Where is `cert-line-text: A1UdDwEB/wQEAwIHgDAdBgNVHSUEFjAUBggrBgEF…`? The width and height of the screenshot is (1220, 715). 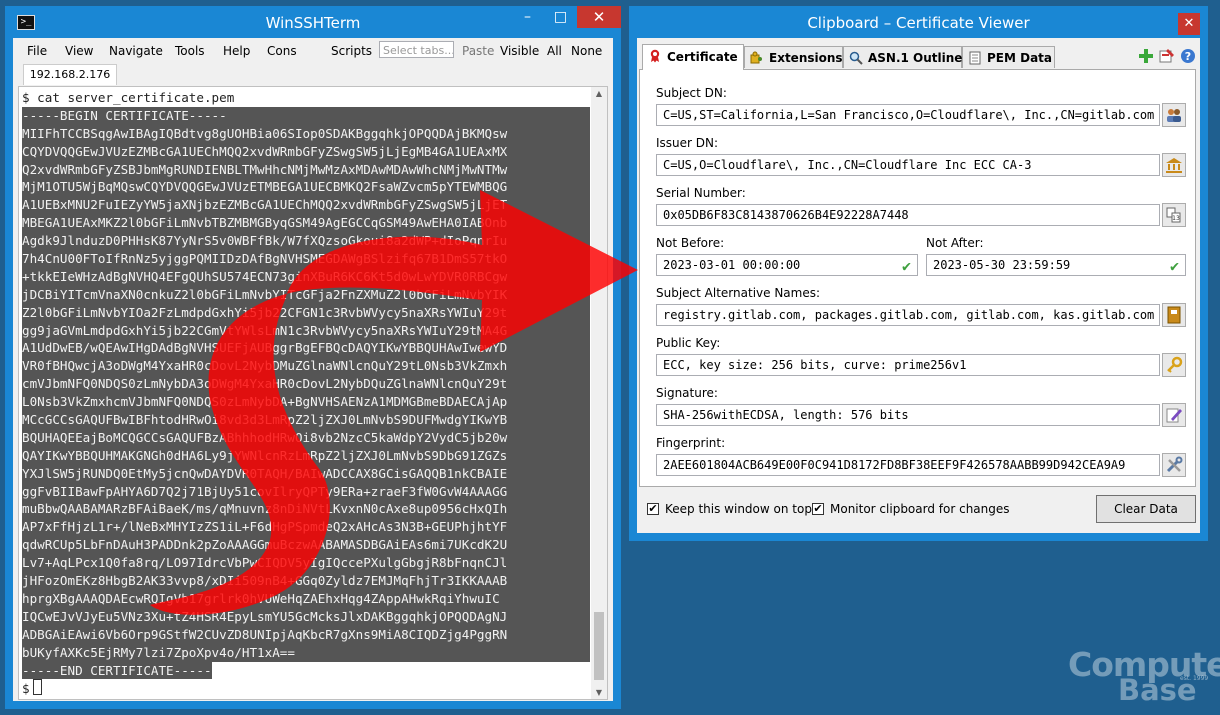
cert-line-text: A1UdDwEB/wQEAwIHgDAdBgNVHSUEFjAUBggrBgEF… is located at coordinates (306, 348).